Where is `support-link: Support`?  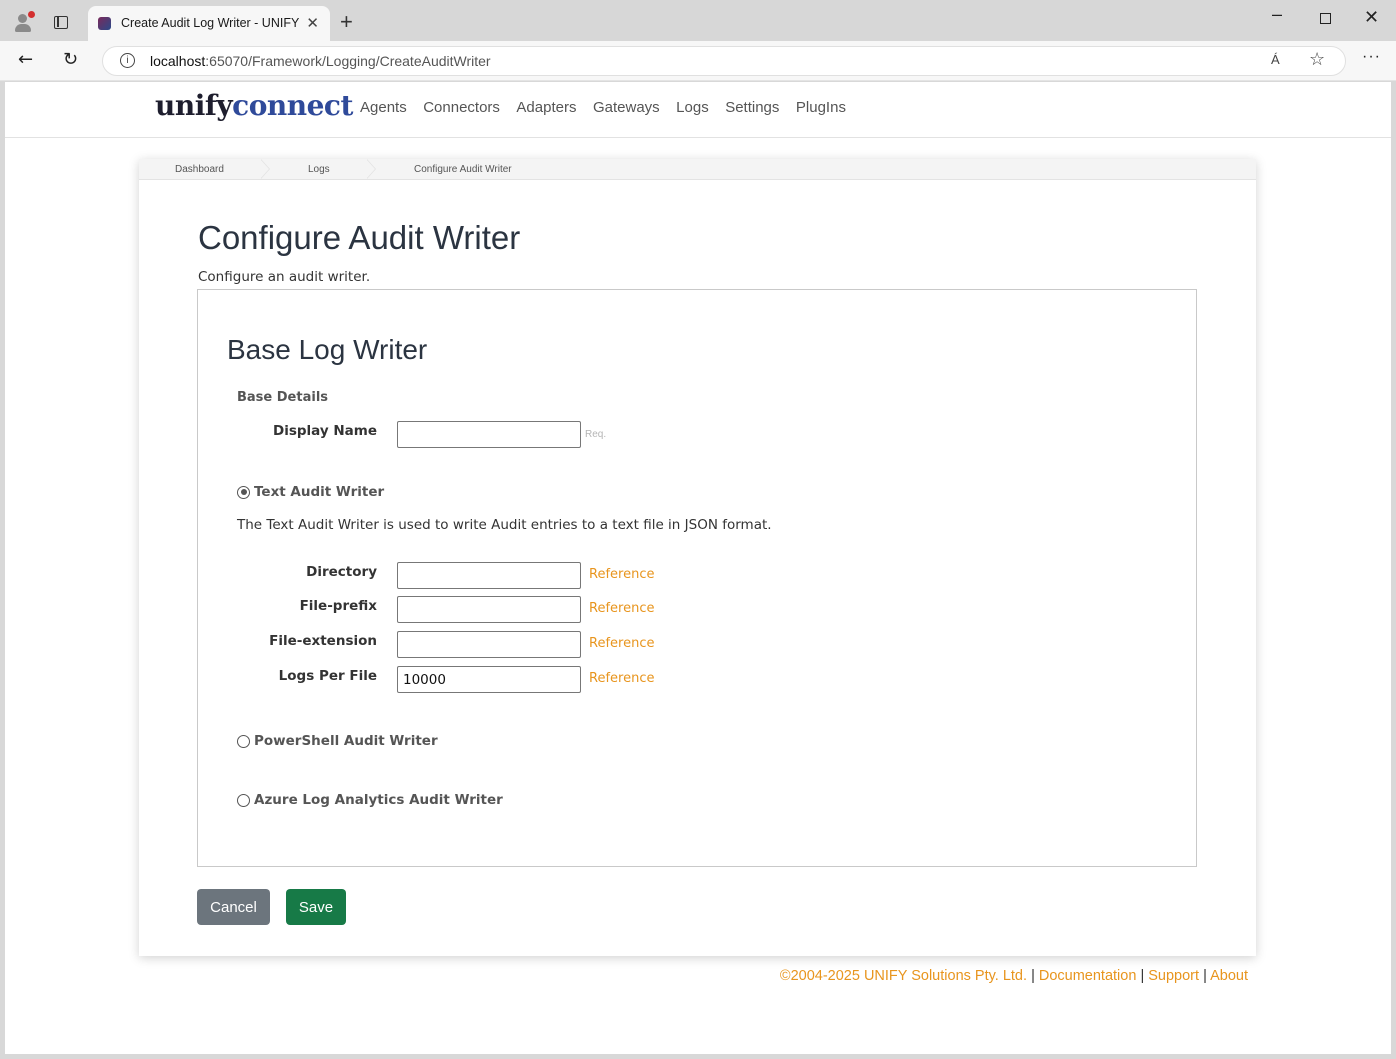
support-link: Support is located at coordinates (1173, 976).